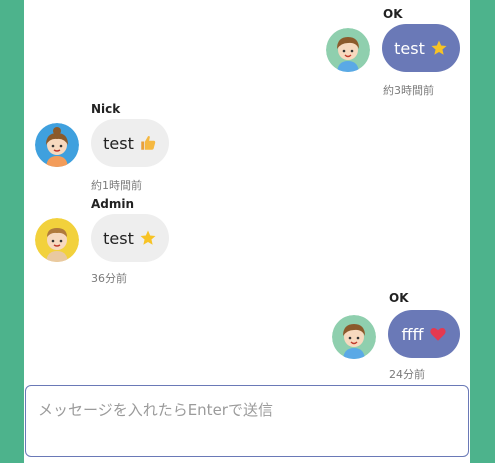 This screenshot has width=495, height=463. I want to click on sender-name: Admin, so click(113, 204).